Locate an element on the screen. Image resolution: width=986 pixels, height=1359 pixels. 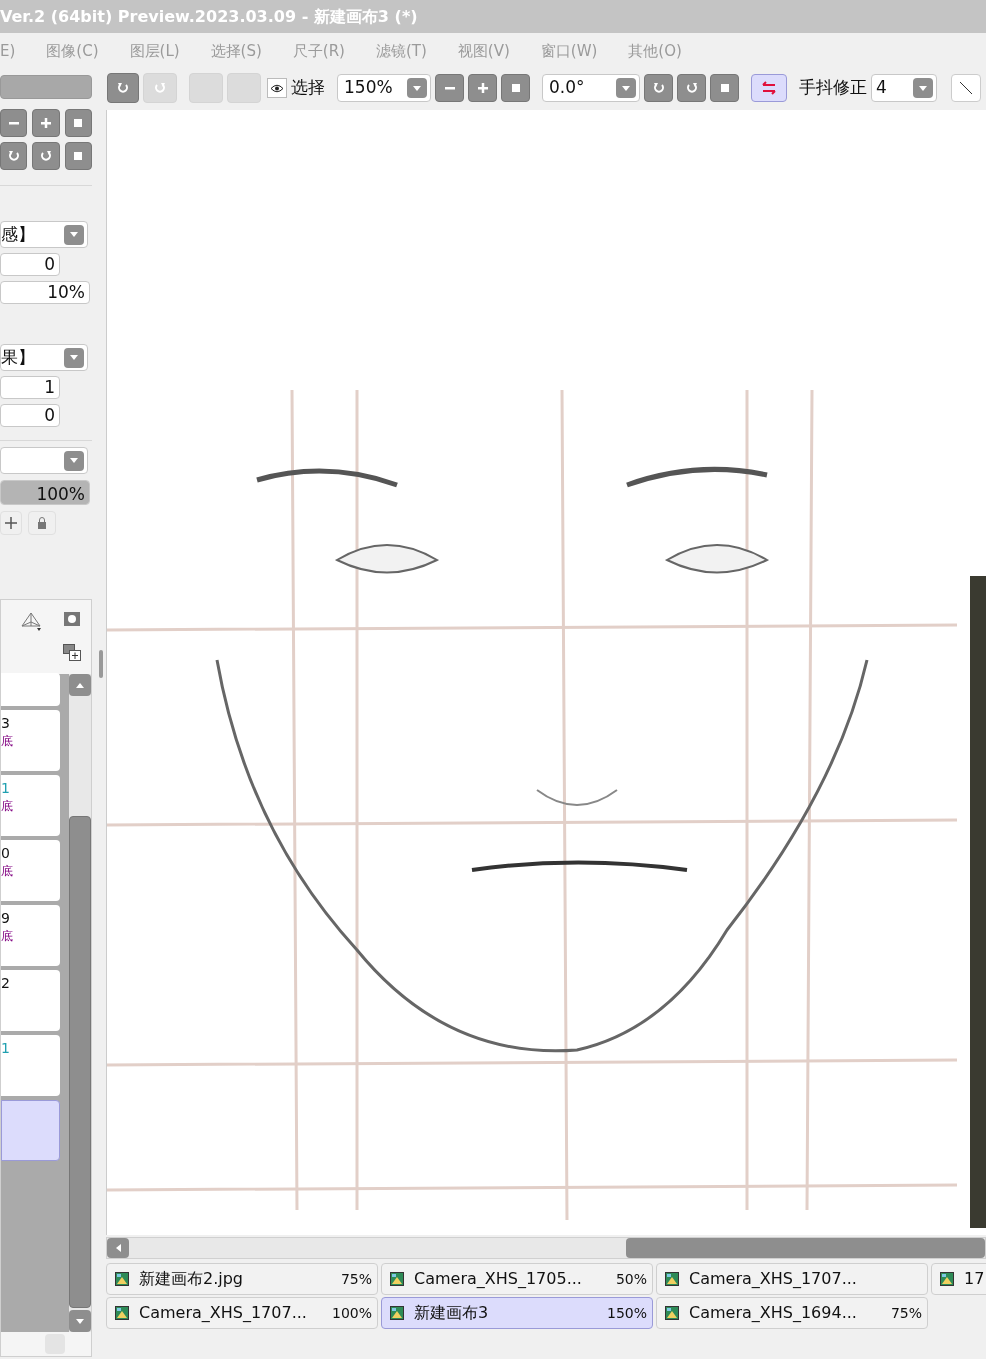
layer-item: 0 底 is located at coordinates (31, 870).